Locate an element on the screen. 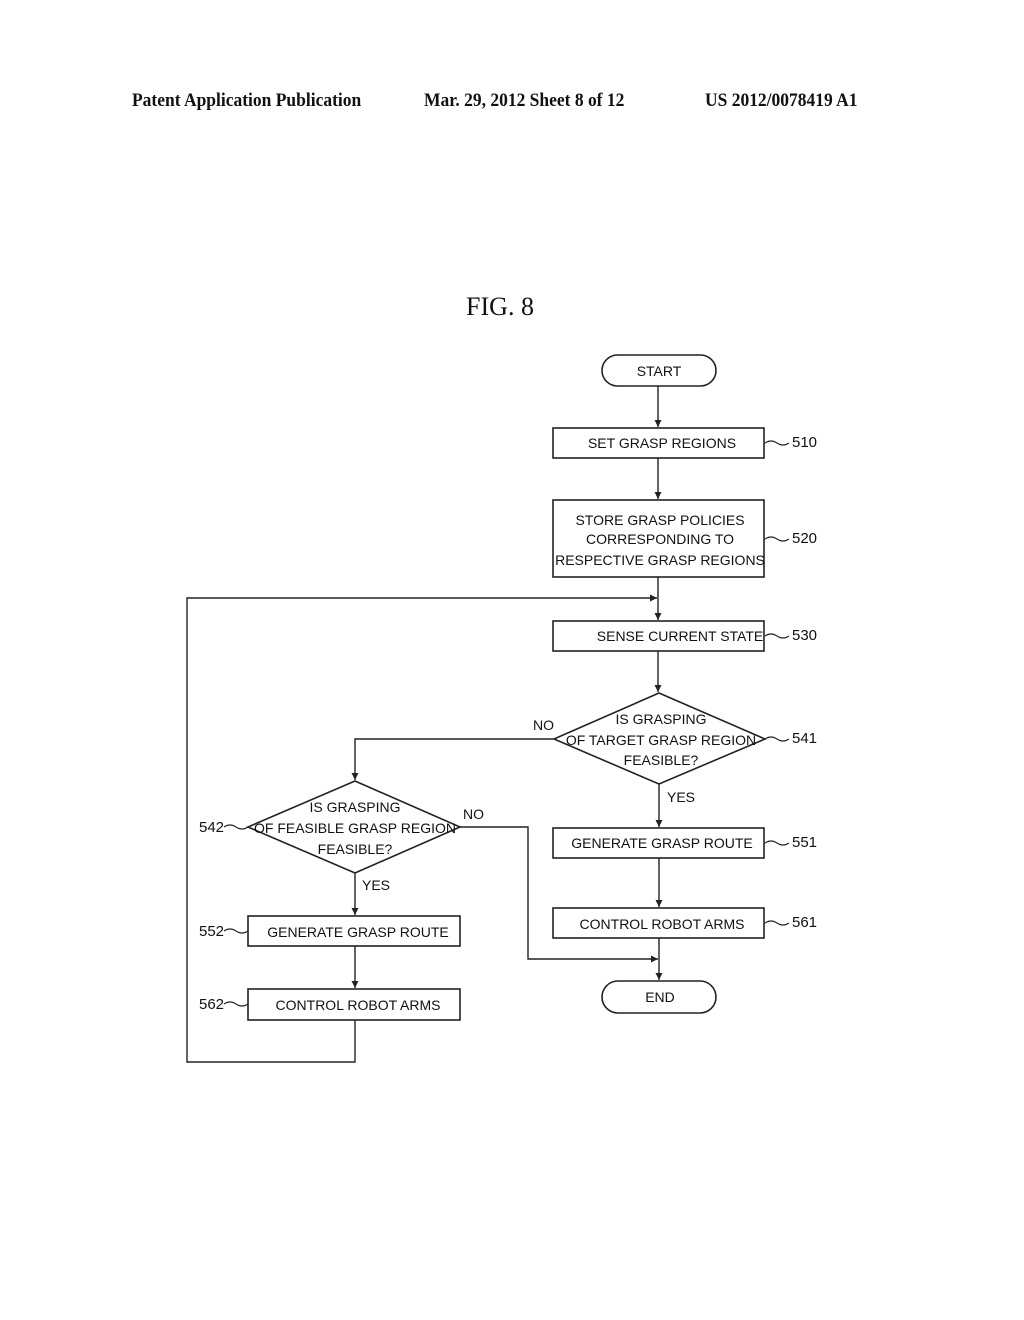  end-terminal: END is located at coordinates (659, 997).